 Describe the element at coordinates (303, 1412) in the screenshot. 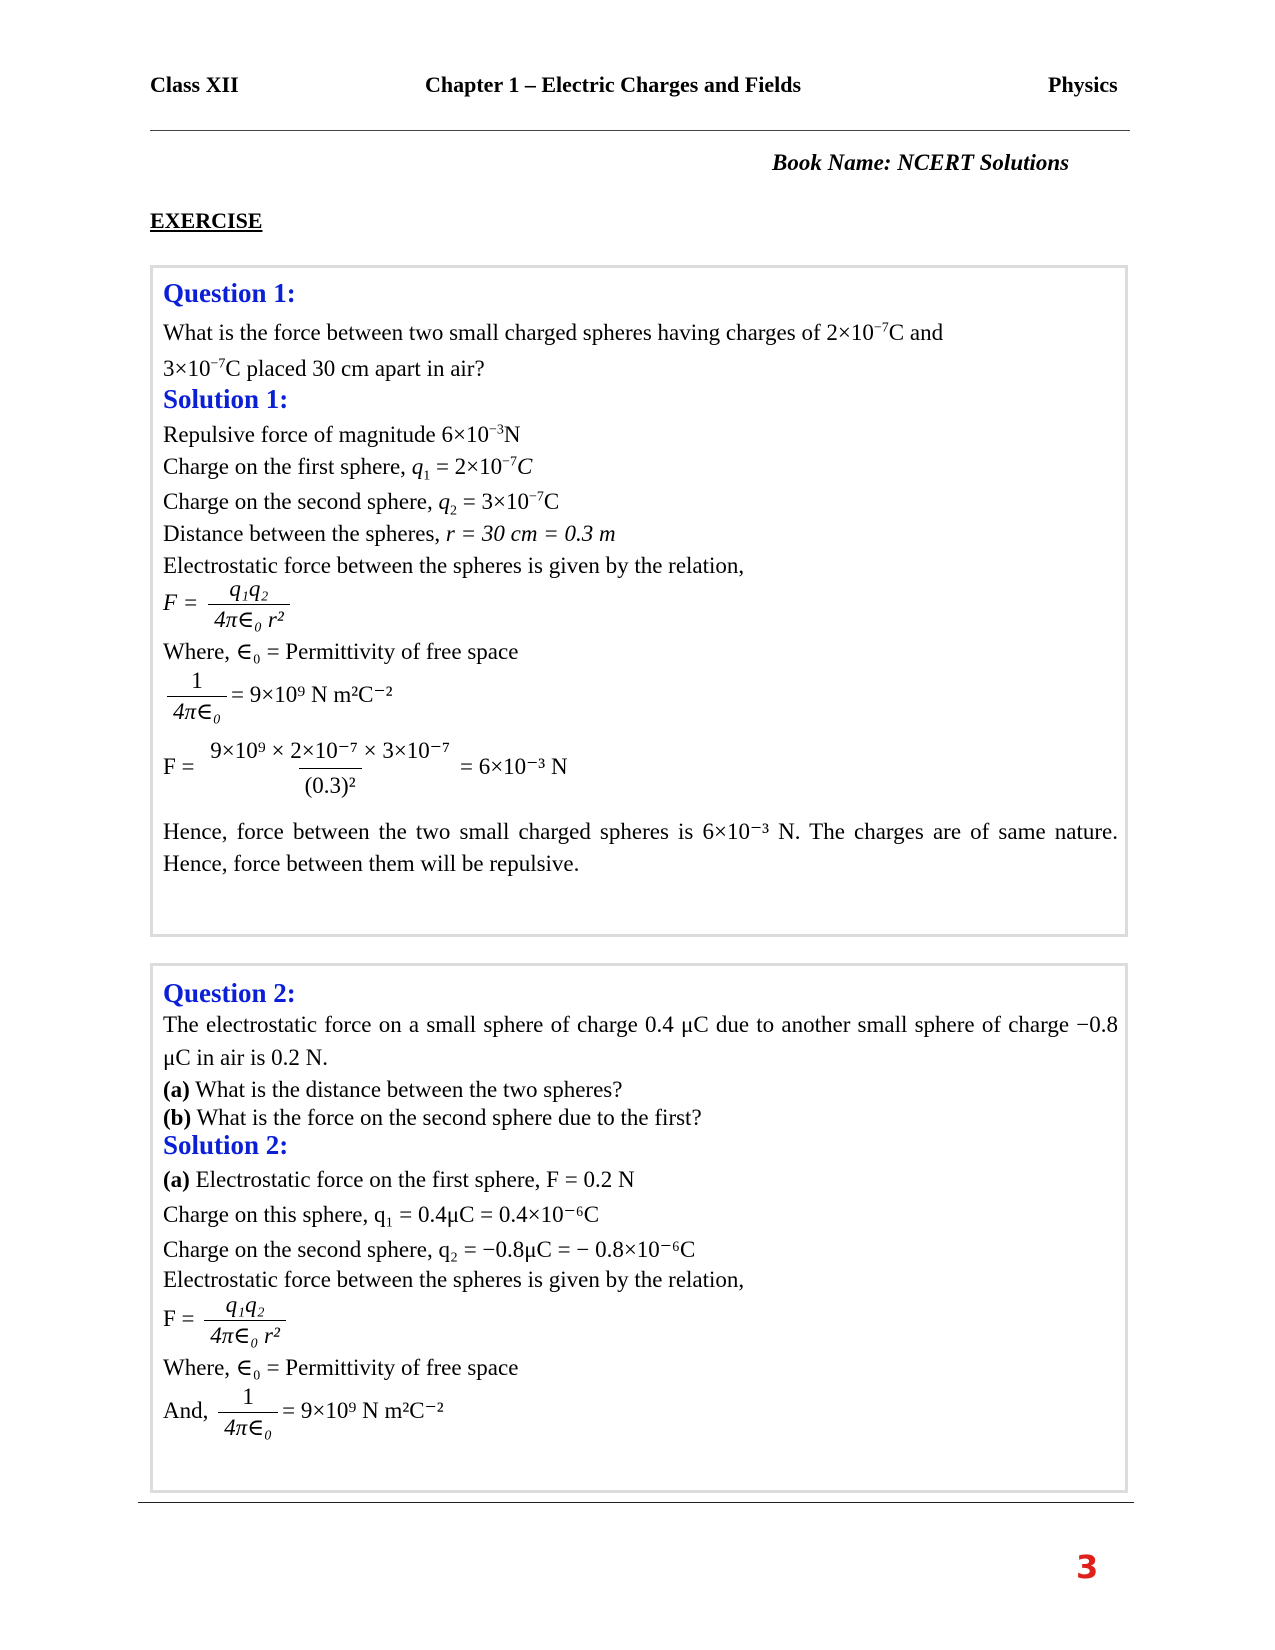

I see `coulomb-constant: And, 1 4π∈₀ = 9×10⁹ N m²C⁻²` at that location.